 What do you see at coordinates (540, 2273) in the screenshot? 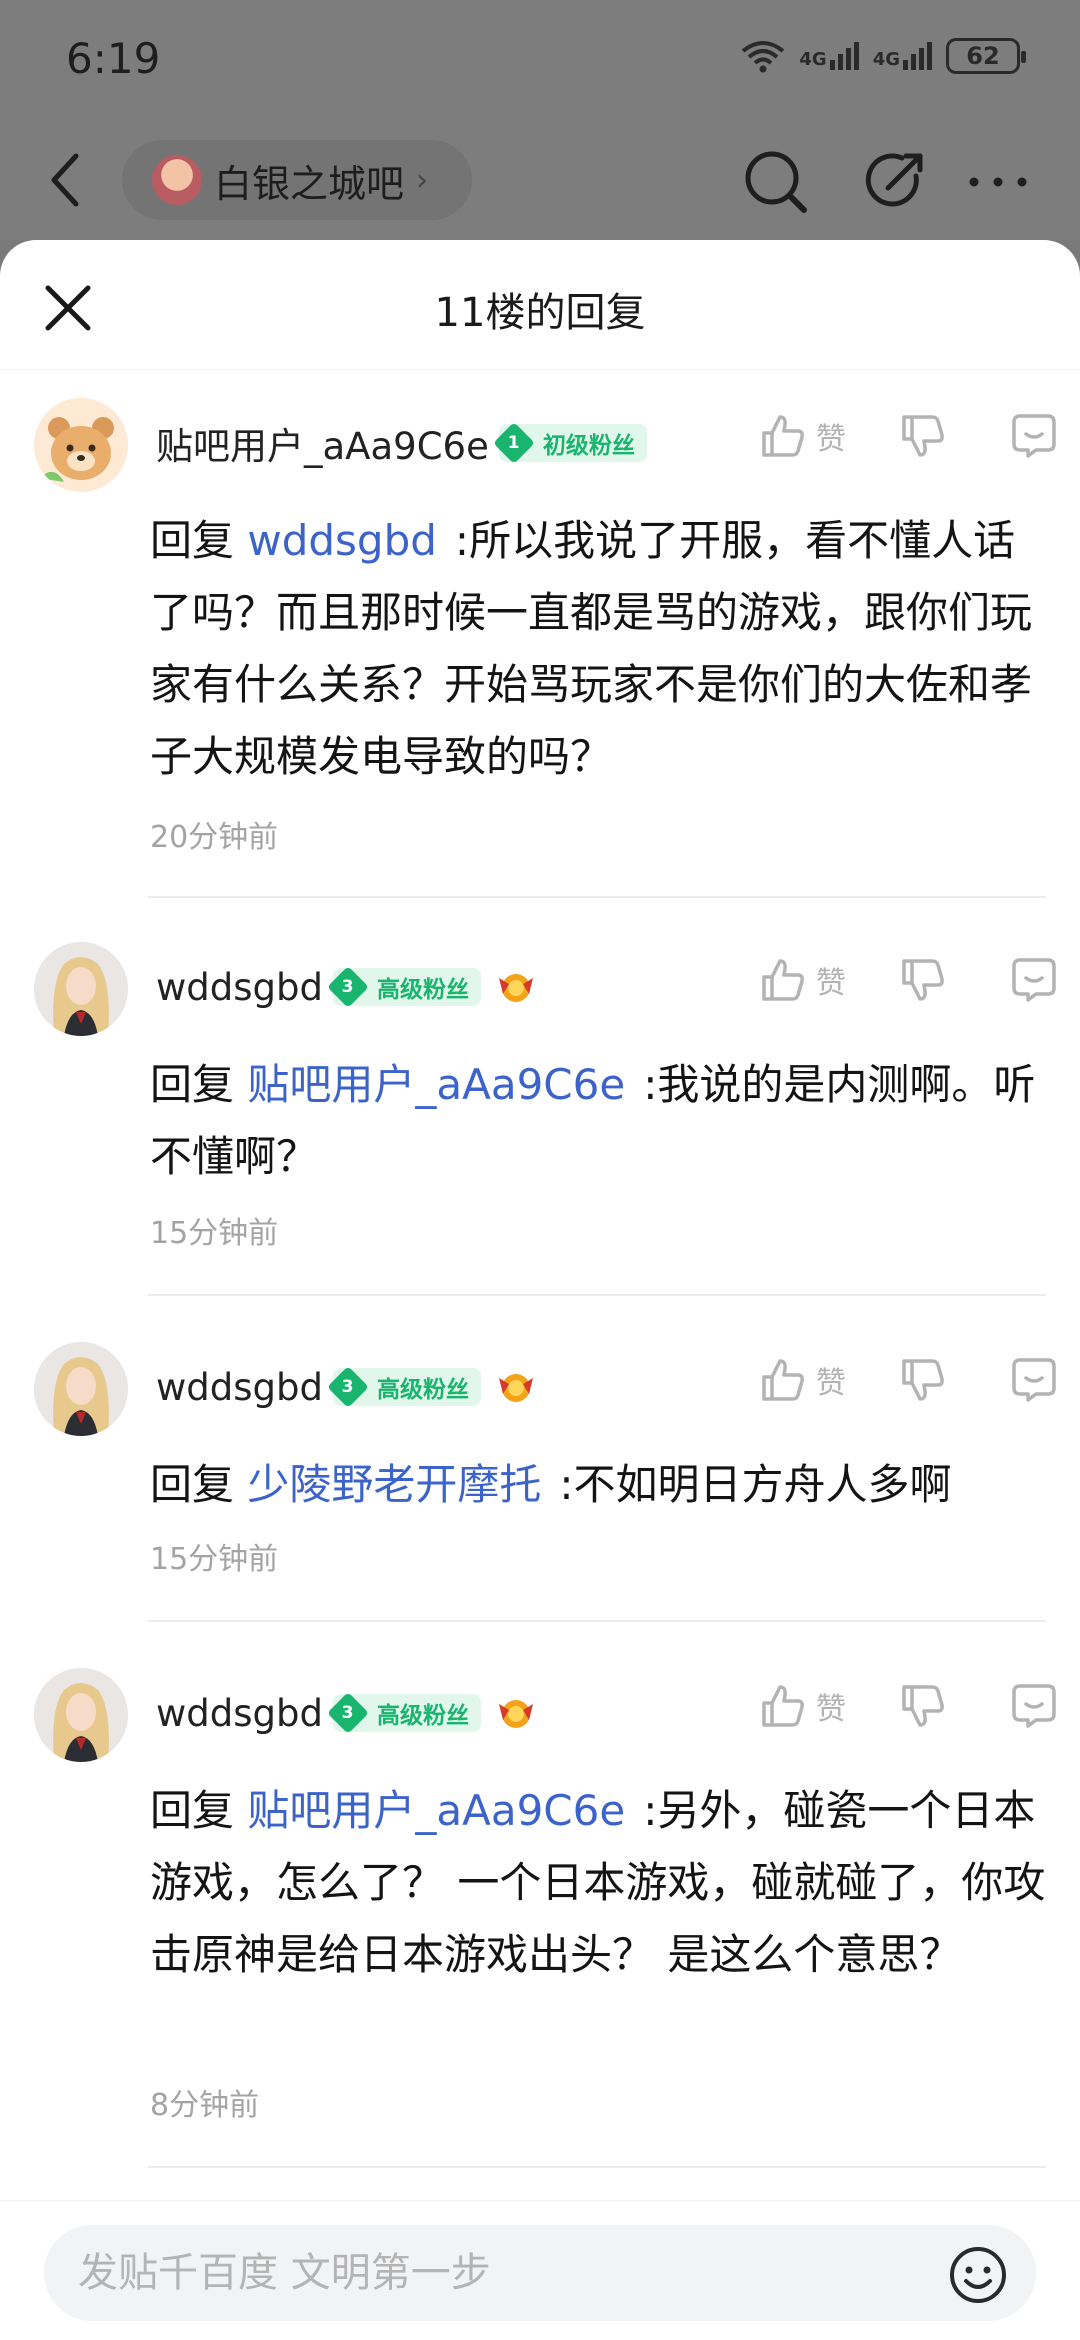
I see `comment-input` at bounding box center [540, 2273].